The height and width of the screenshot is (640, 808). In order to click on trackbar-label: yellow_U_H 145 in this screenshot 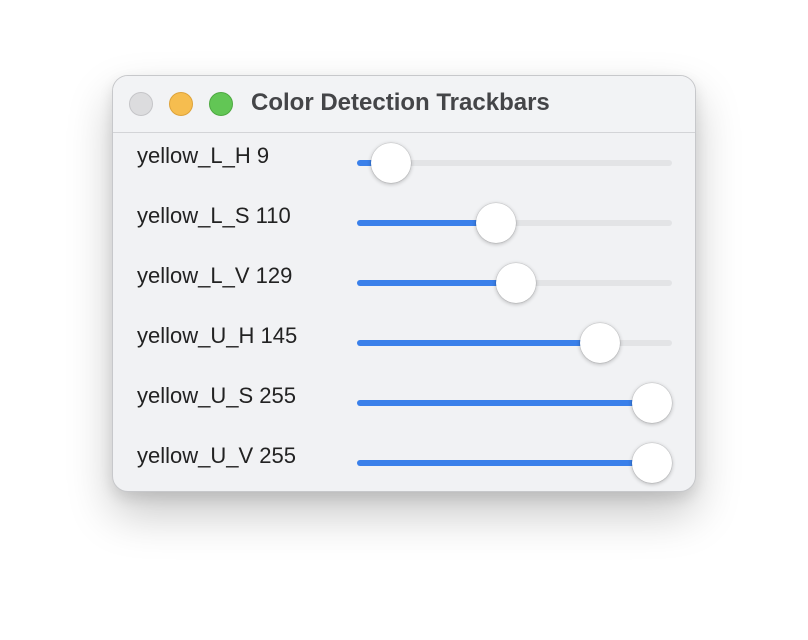, I will do `click(217, 335)`.